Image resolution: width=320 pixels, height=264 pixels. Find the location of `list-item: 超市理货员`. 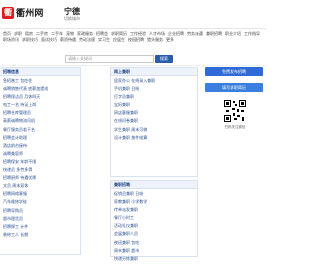

list-item: 超市理货员 is located at coordinates (40, 219).